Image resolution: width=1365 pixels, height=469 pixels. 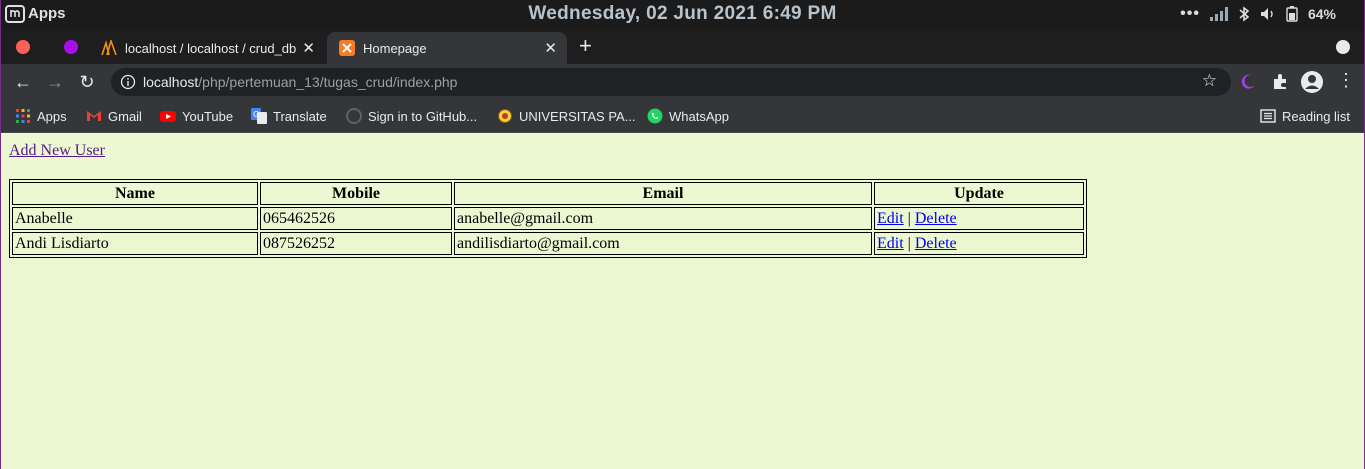 What do you see at coordinates (1248, 82) in the screenshot?
I see `dark-mode-extension-icon` at bounding box center [1248, 82].